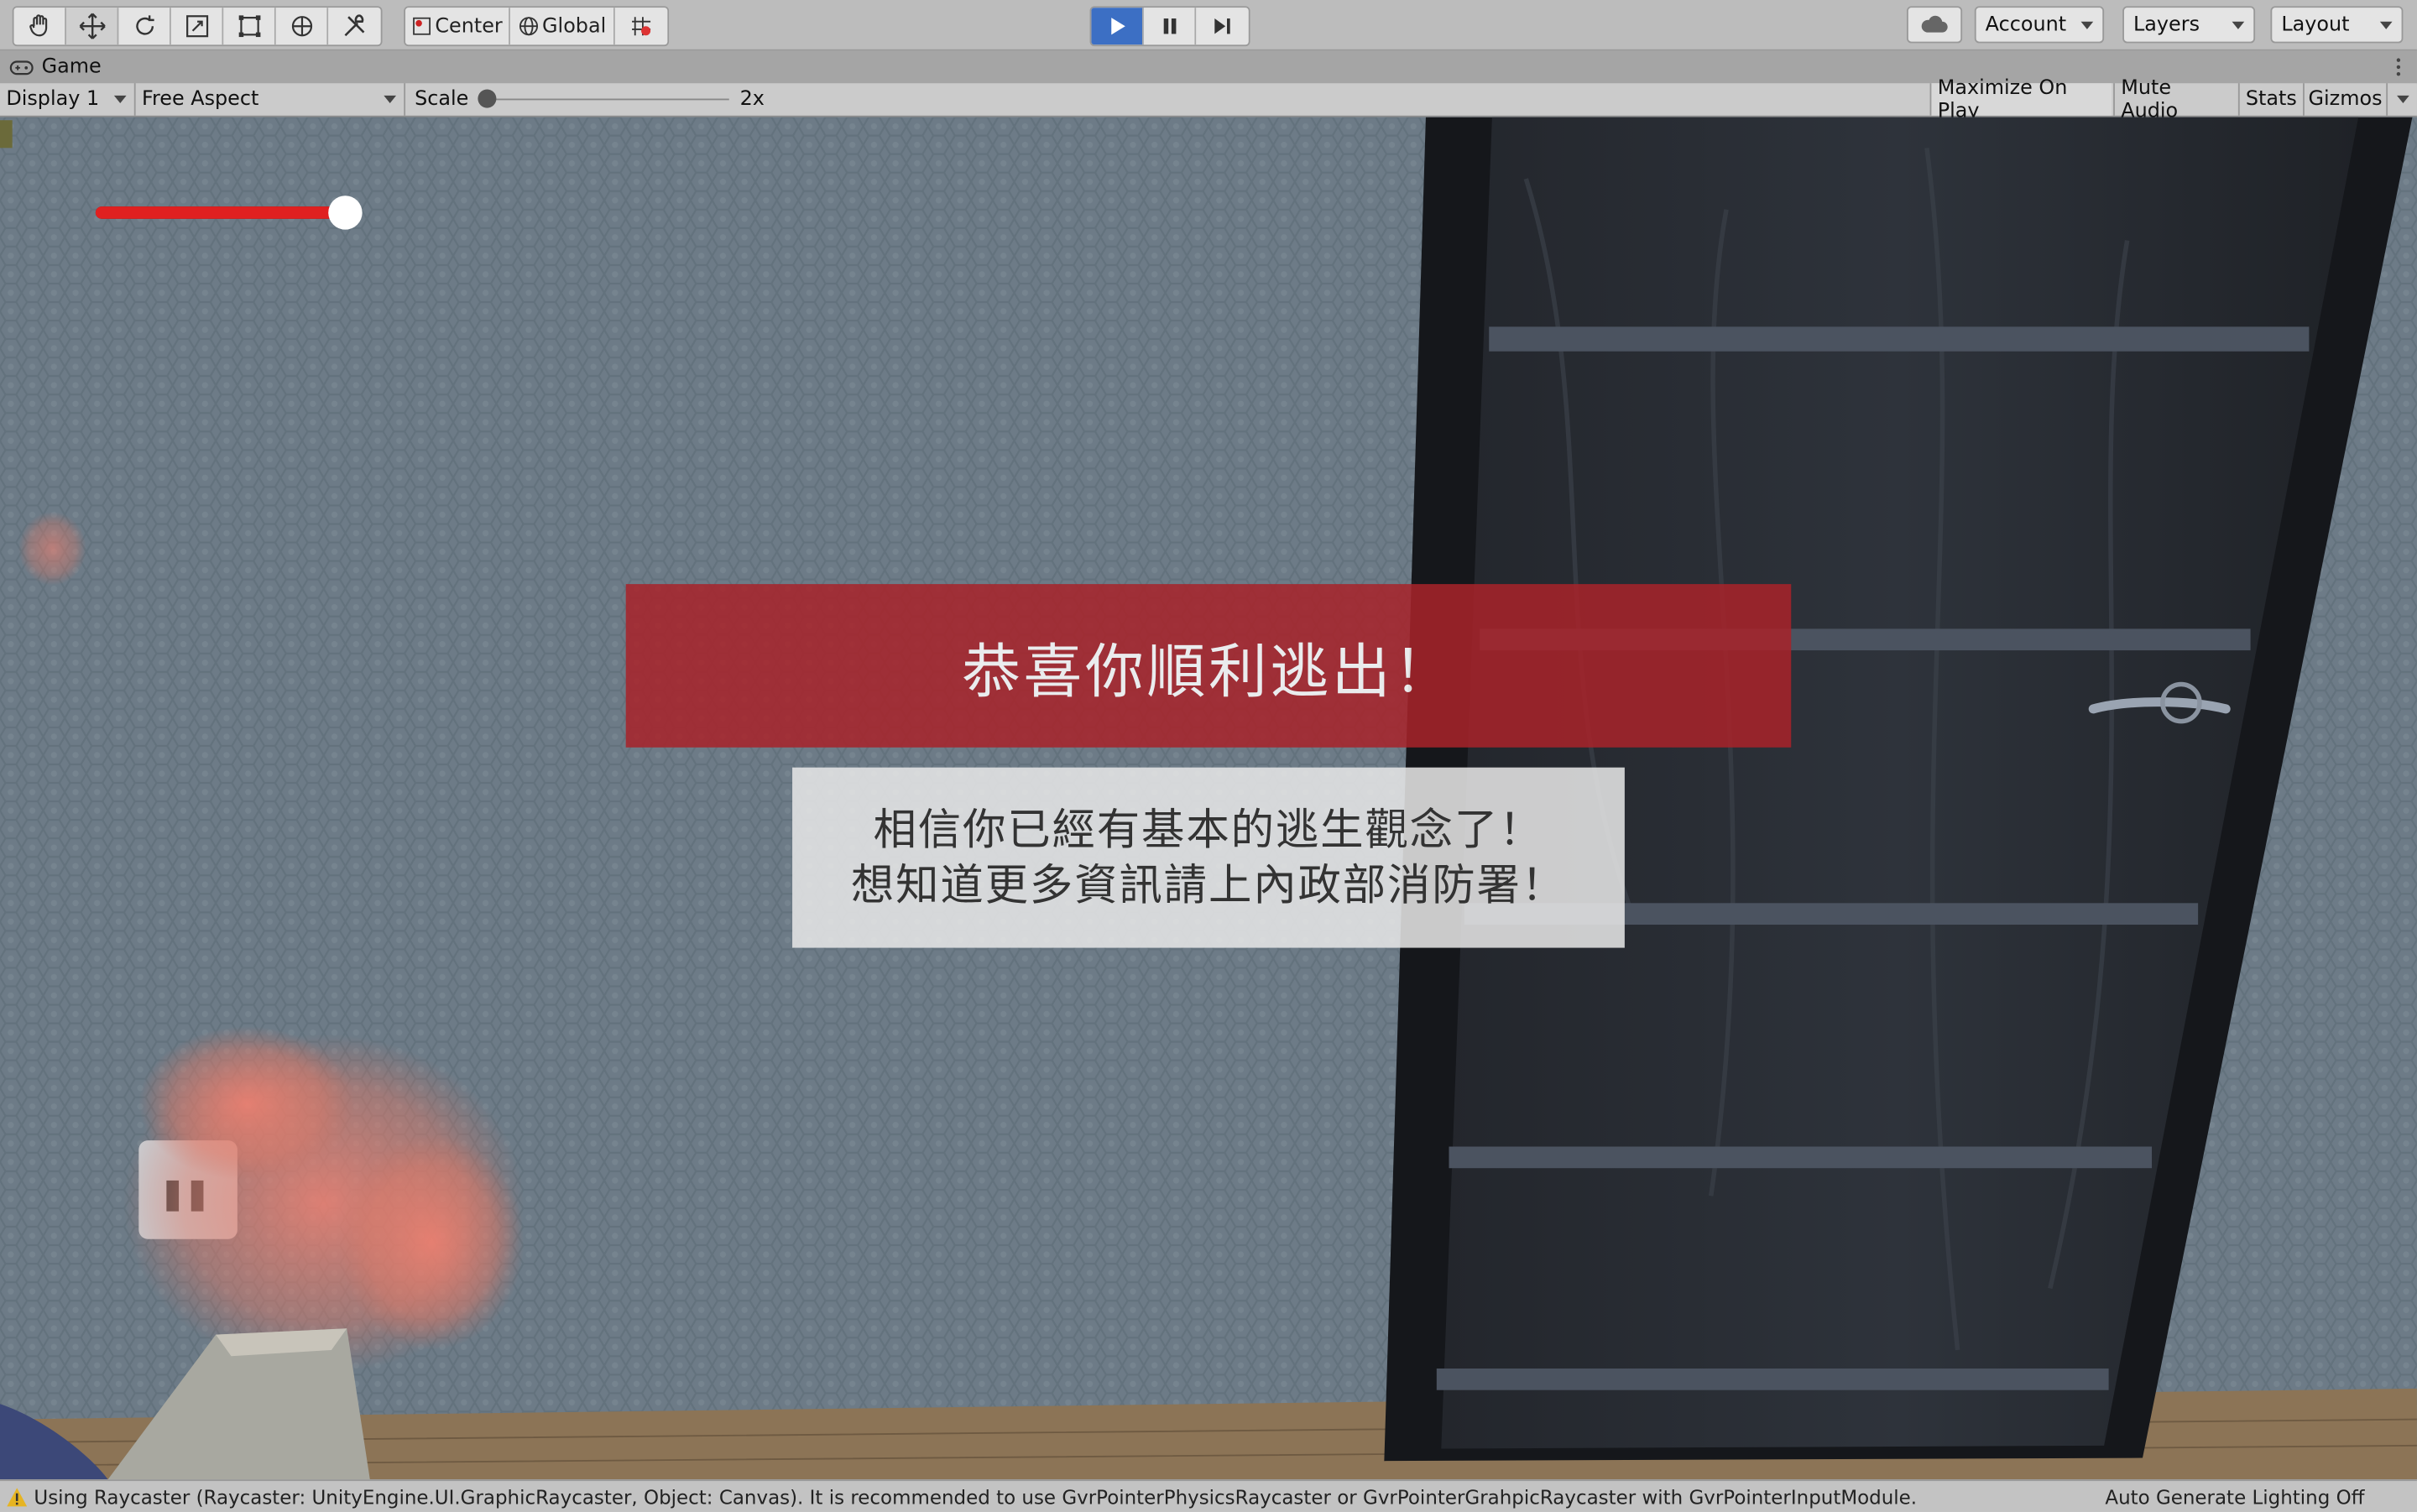 This screenshot has width=2417, height=1512. I want to click on message-line-2: 想知道更多資訊請上內政部消防署！, so click(1208, 884).